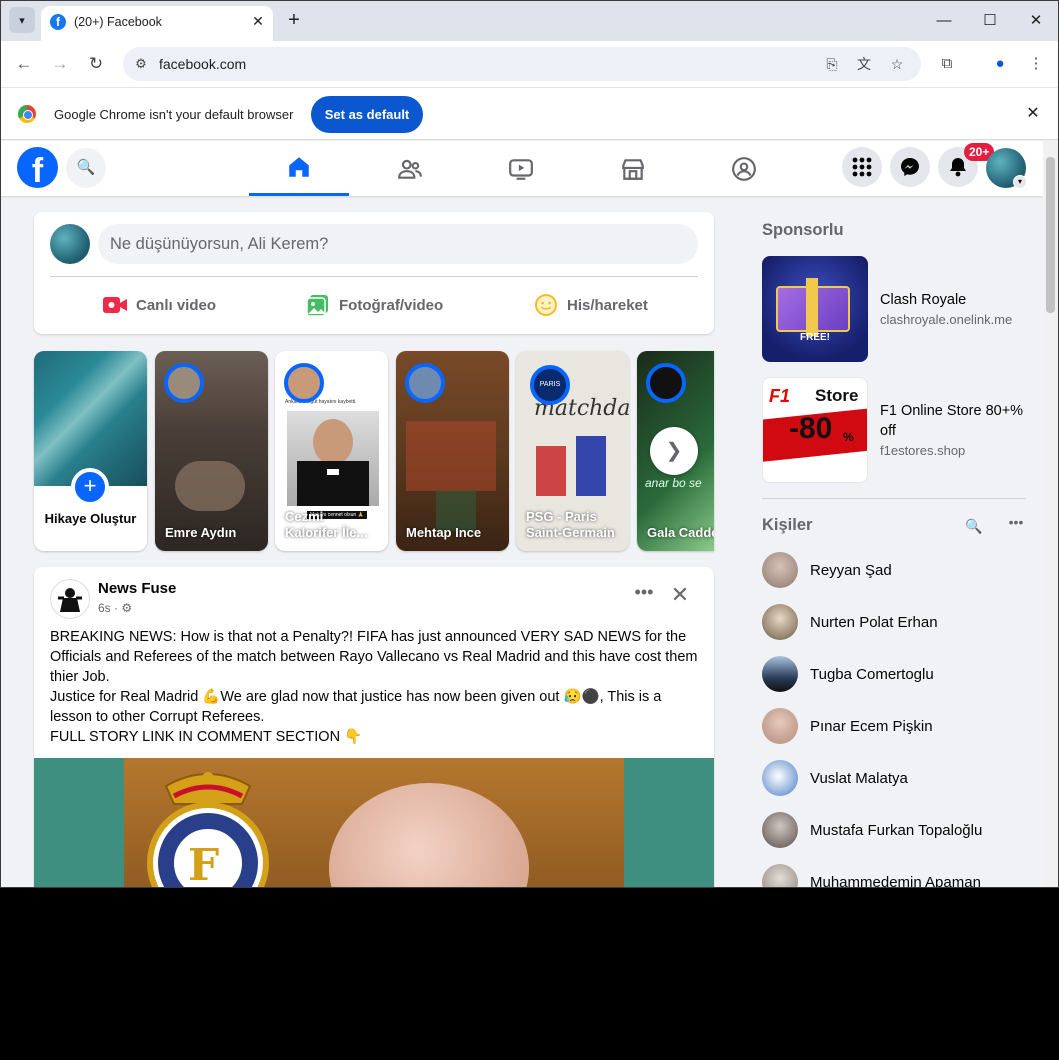  What do you see at coordinates (367, 114) in the screenshot?
I see `set-as-default-button: Set as default` at bounding box center [367, 114].